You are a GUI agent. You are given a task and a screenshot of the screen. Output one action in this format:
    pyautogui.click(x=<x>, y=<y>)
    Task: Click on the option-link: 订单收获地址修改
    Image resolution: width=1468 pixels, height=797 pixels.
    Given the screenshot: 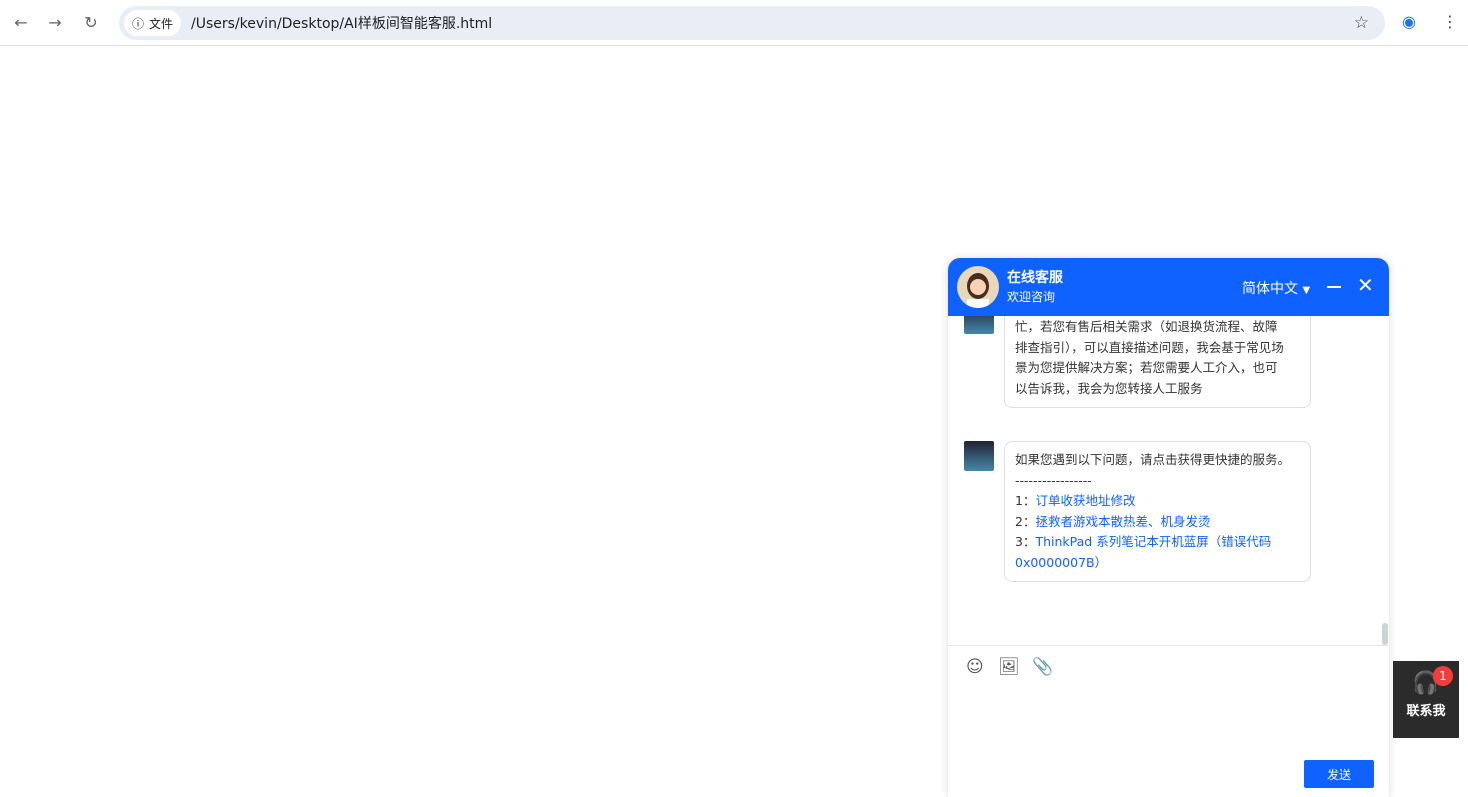 What is the action you would take?
    pyautogui.click(x=1085, y=500)
    